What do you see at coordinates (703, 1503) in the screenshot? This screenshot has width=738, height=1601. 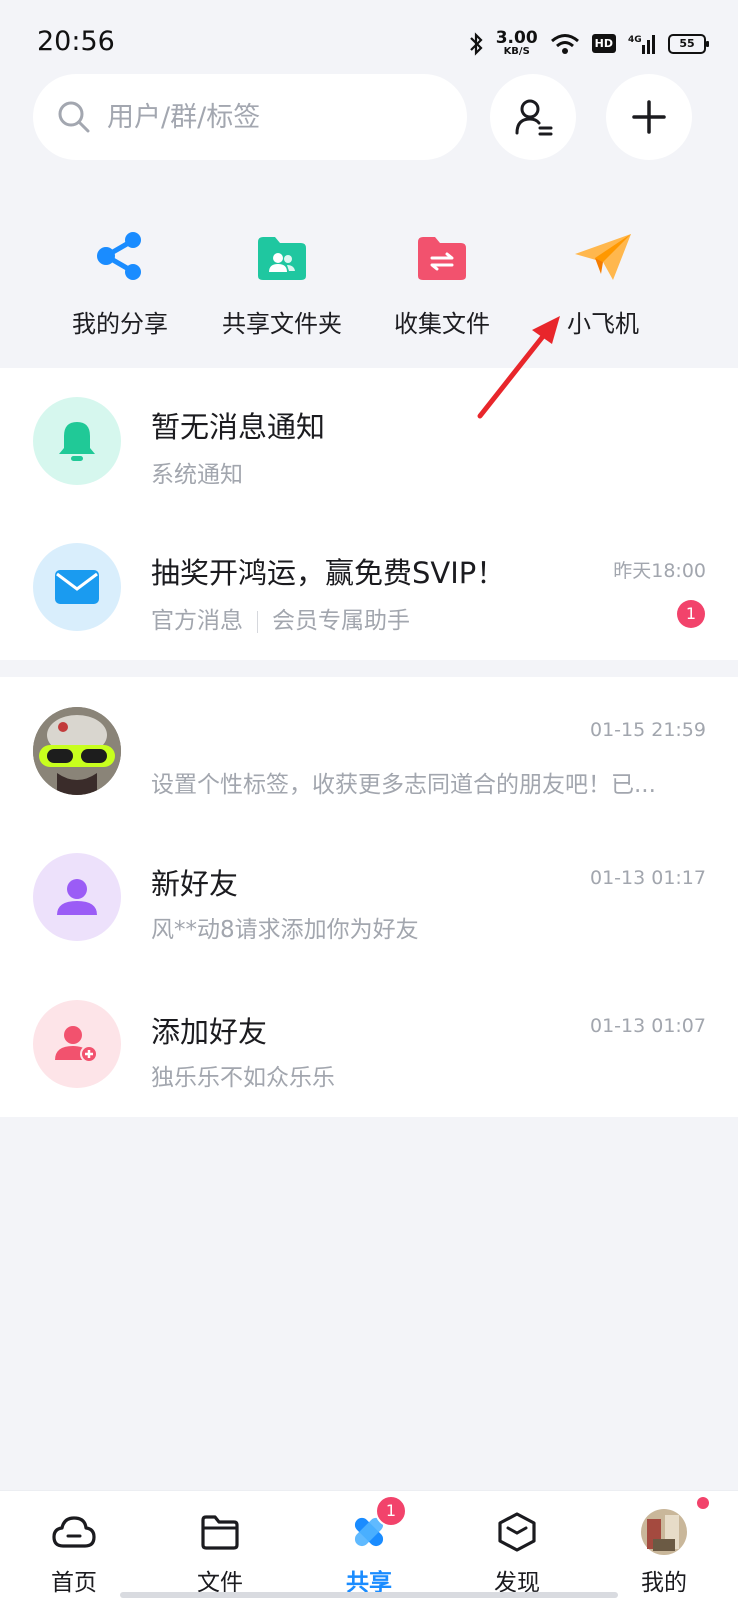 I see `notification-dot` at bounding box center [703, 1503].